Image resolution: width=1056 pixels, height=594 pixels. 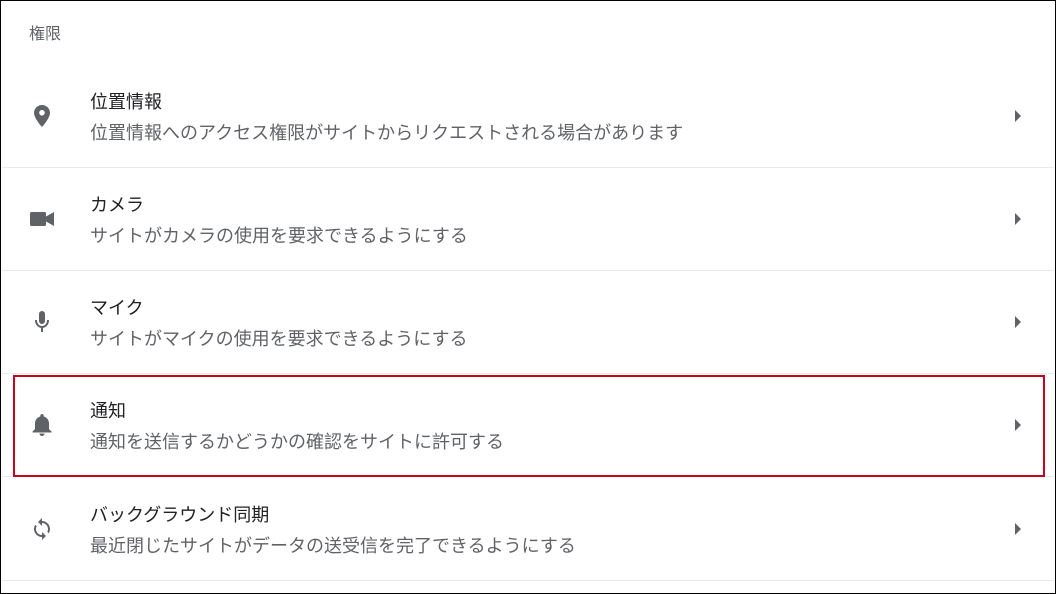 I want to click on row-subtitle: 通知を送信するかどうかの確認をサイトに許可する, so click(x=297, y=442).